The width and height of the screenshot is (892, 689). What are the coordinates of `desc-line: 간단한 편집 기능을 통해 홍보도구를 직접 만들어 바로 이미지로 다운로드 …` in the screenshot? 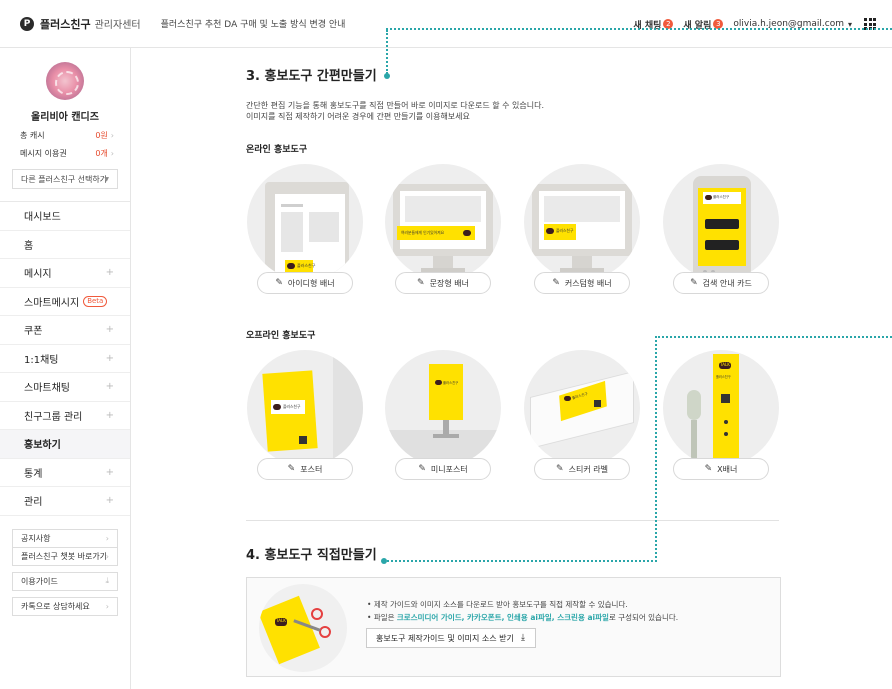 It's located at (395, 105).